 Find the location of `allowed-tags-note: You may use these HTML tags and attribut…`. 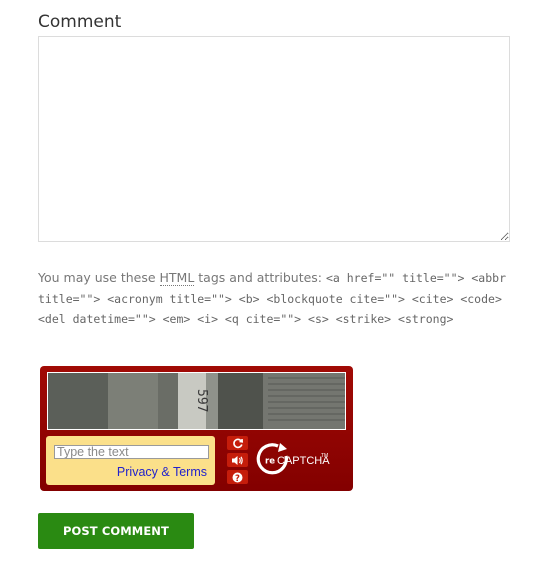

allowed-tags-note: You may use these HTML tags and attribut… is located at coordinates (273, 299).